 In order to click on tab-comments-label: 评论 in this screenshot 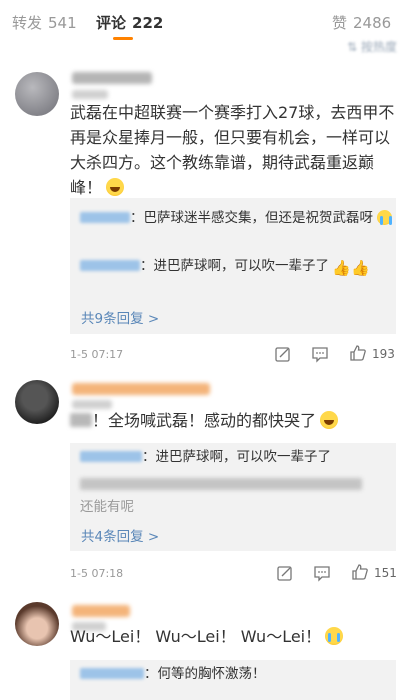, I will do `click(111, 23)`.